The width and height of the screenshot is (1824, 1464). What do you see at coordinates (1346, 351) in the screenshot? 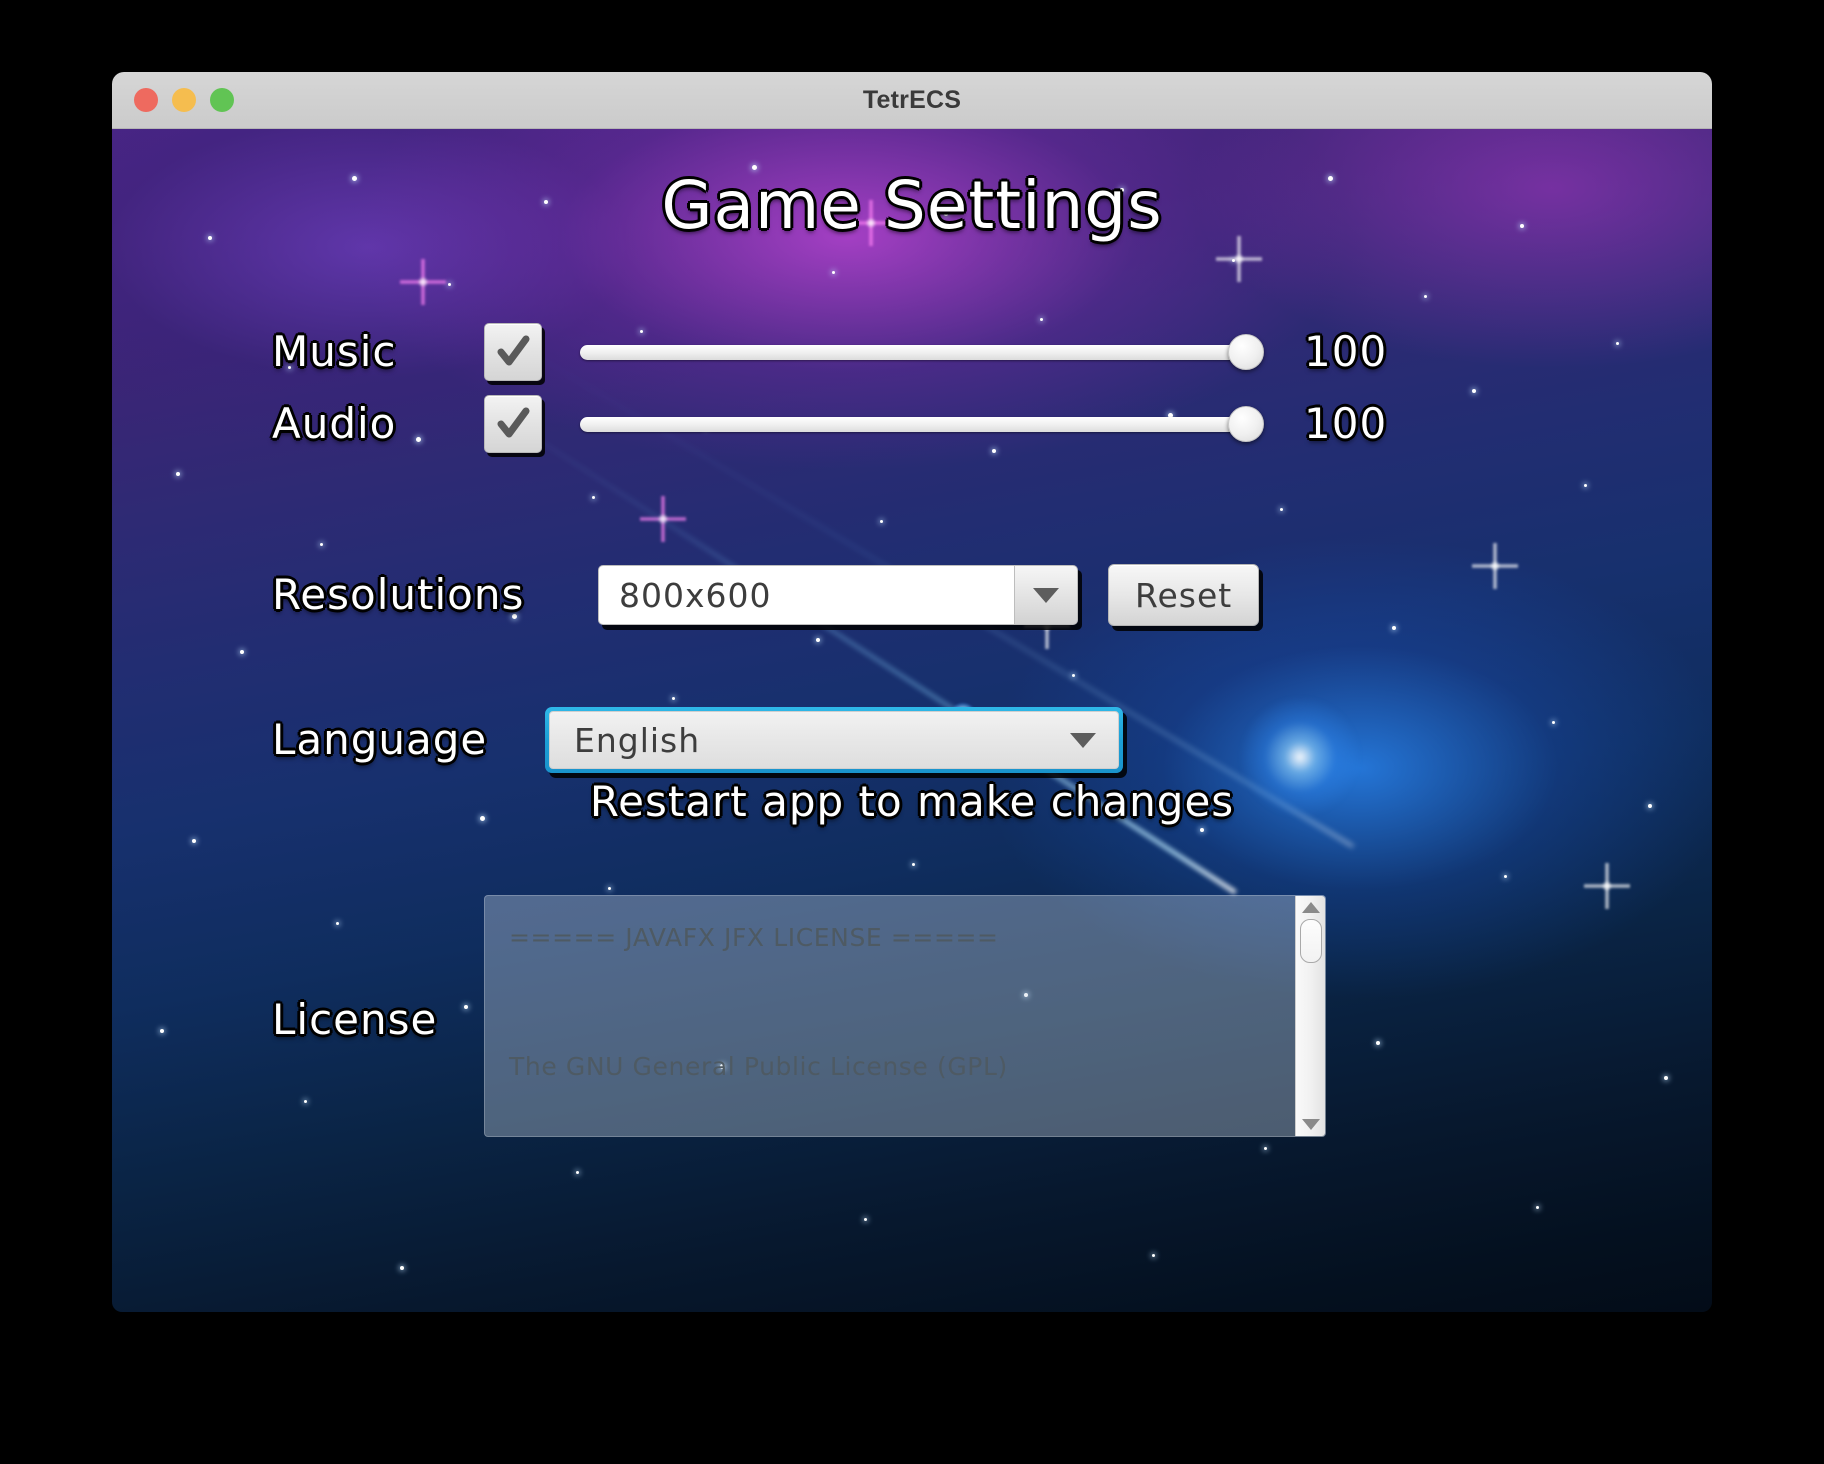
I see `music-volume-value: 100` at bounding box center [1346, 351].